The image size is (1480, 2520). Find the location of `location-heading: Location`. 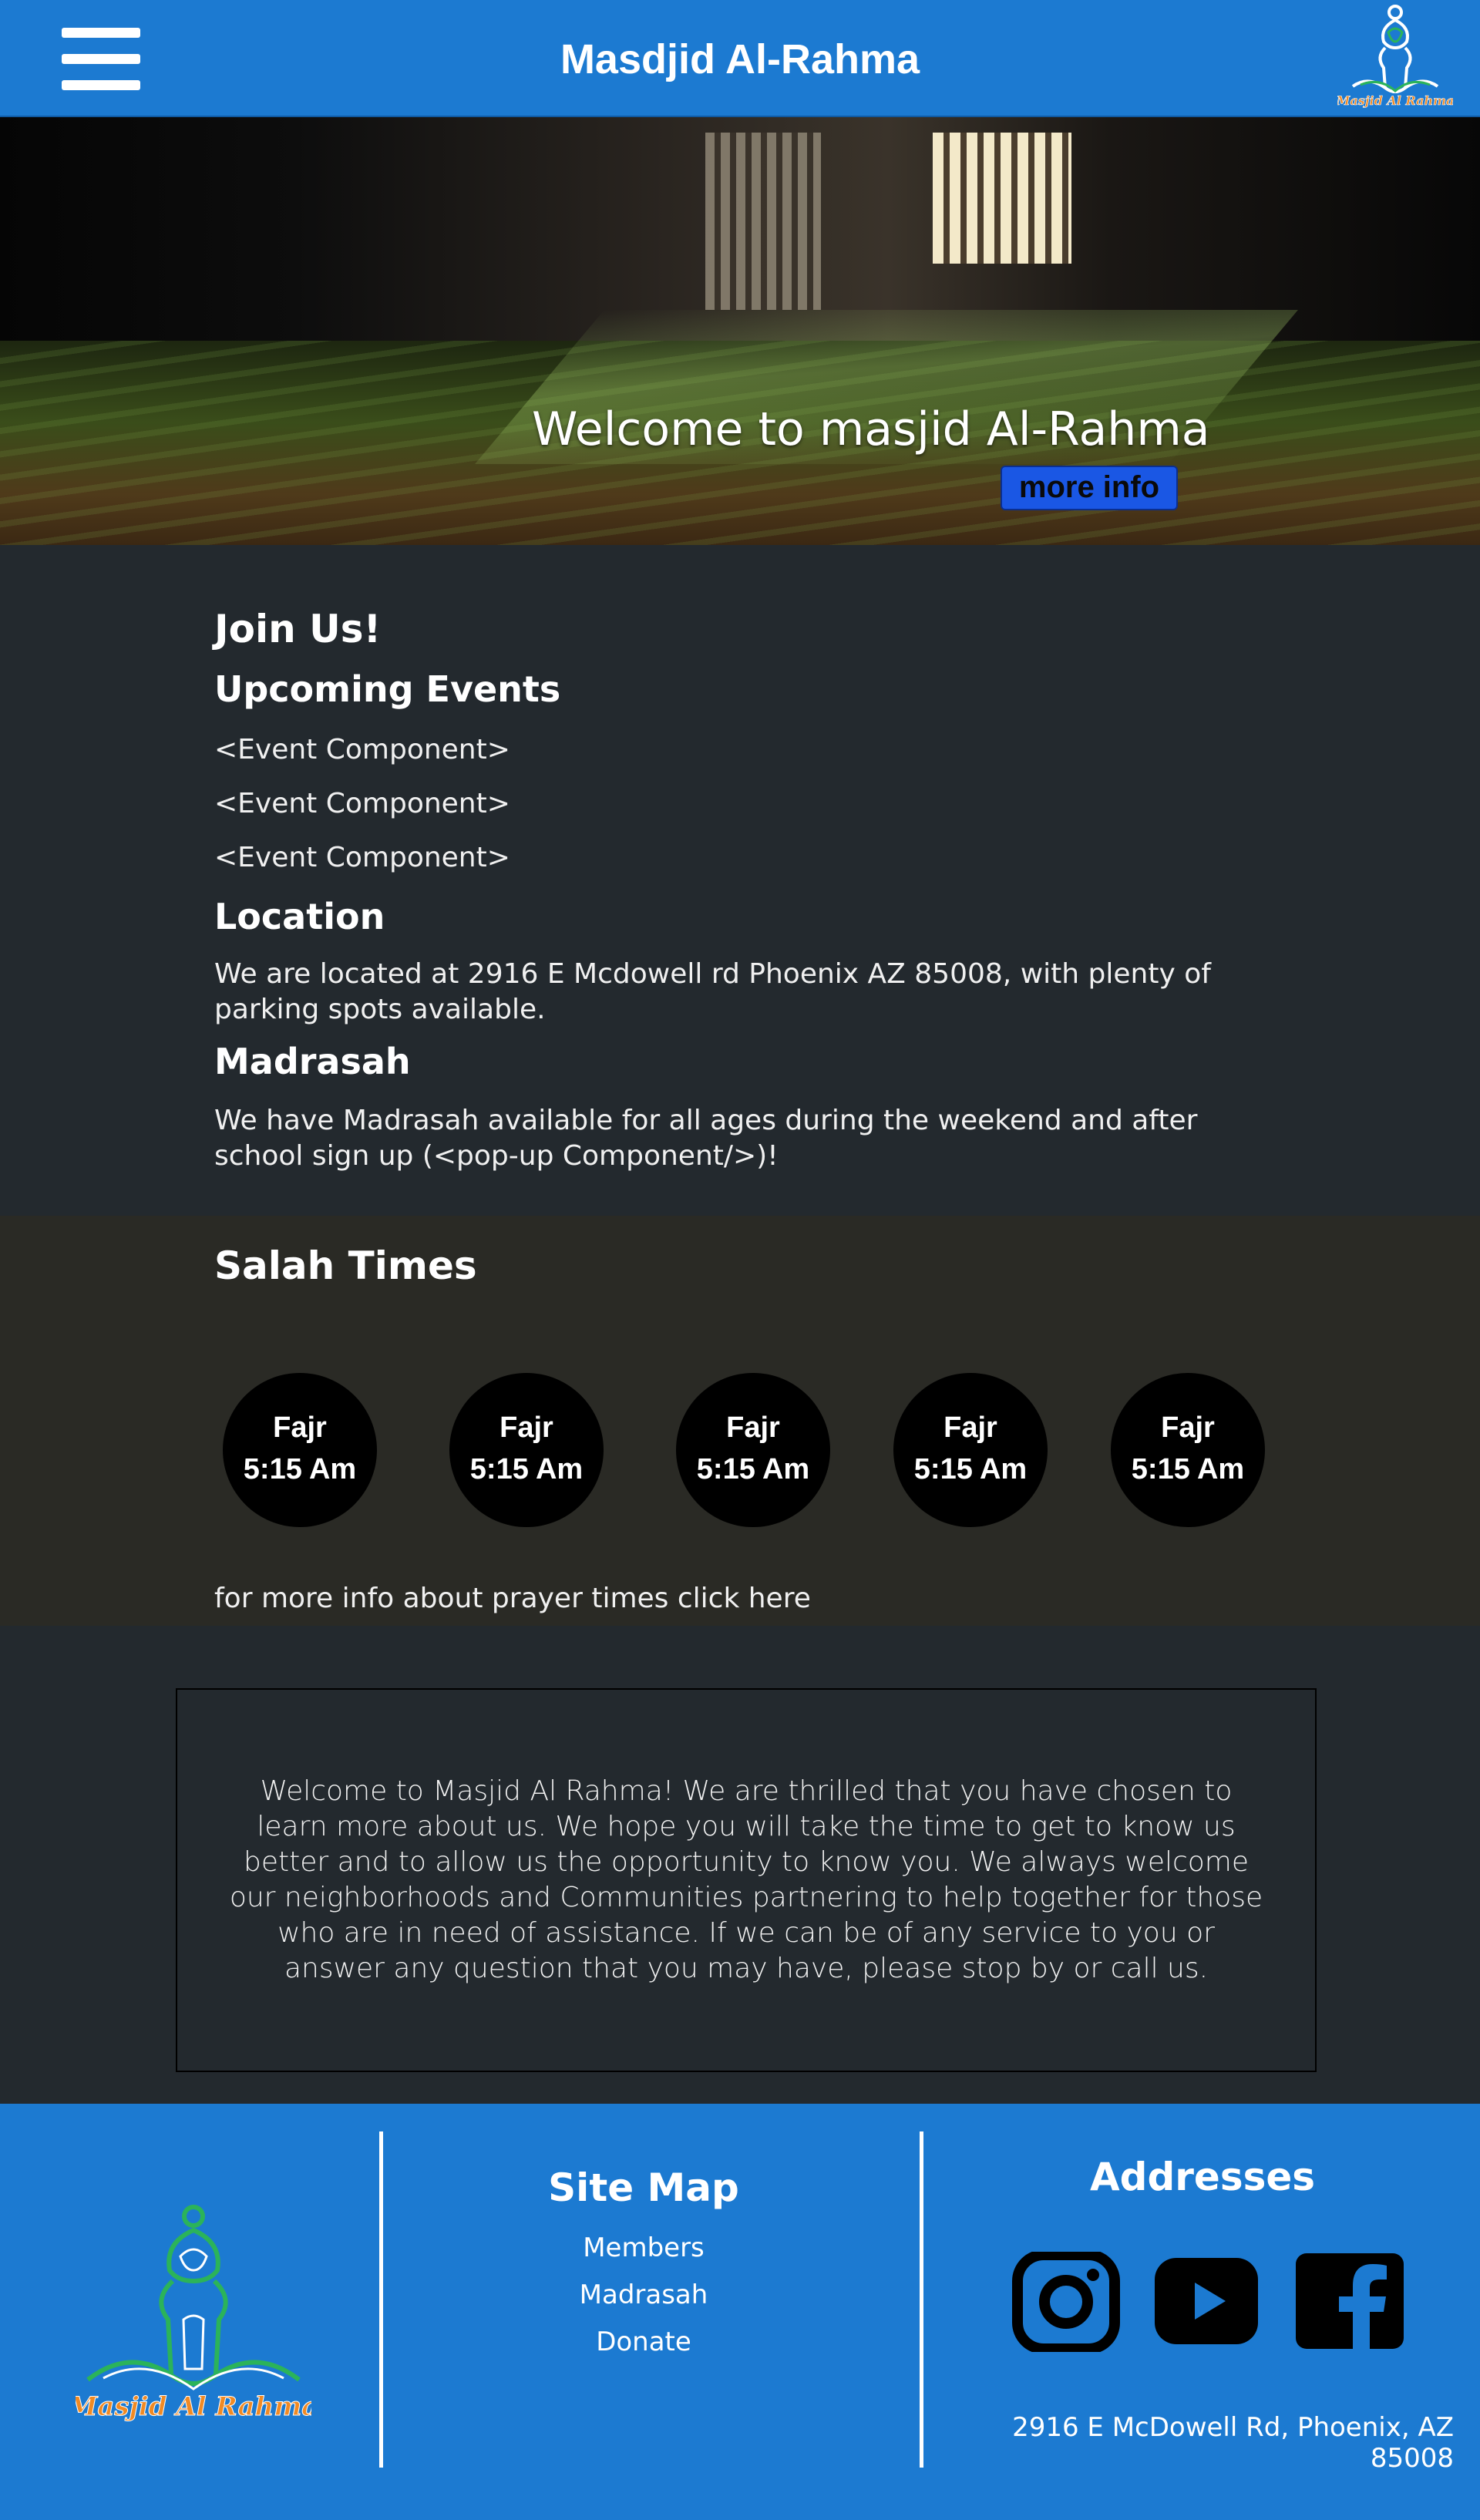

location-heading: Location is located at coordinates (300, 917).